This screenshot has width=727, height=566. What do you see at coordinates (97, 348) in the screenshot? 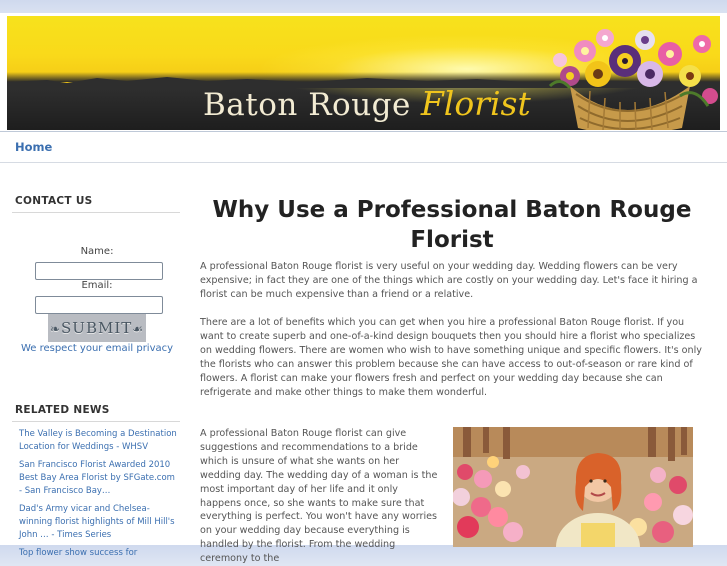
I see `privacy-link: We respect your email privacy` at bounding box center [97, 348].